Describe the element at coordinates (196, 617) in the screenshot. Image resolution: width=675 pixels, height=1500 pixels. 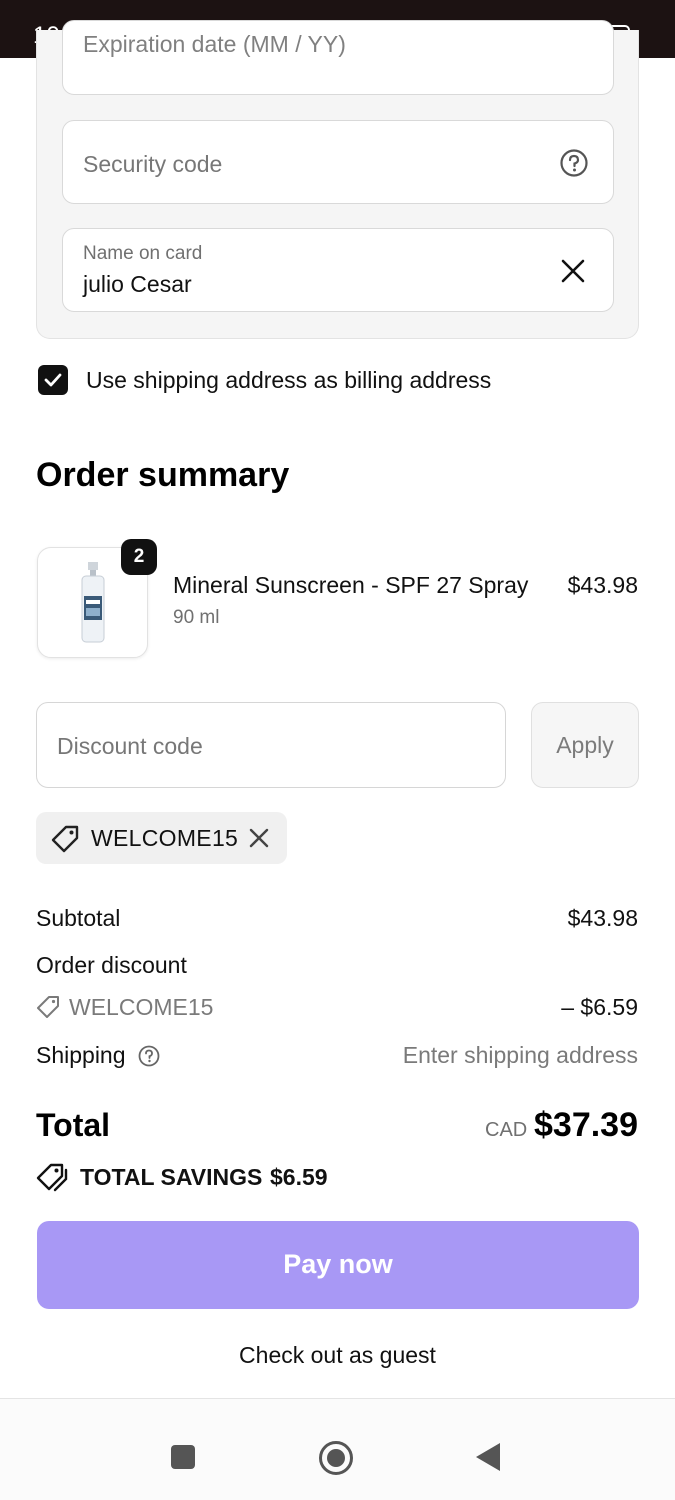
I see `product-variant: 90 ml` at that location.